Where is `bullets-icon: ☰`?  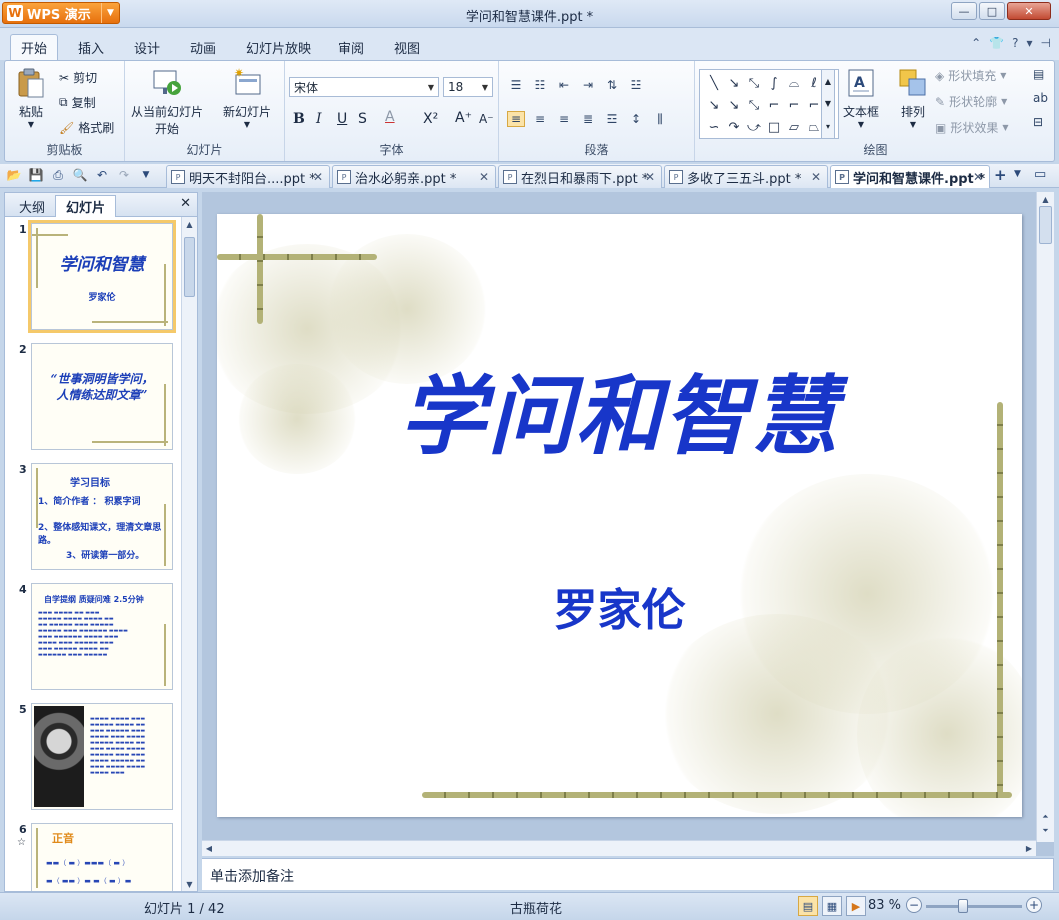 bullets-icon: ☰ is located at coordinates (516, 85).